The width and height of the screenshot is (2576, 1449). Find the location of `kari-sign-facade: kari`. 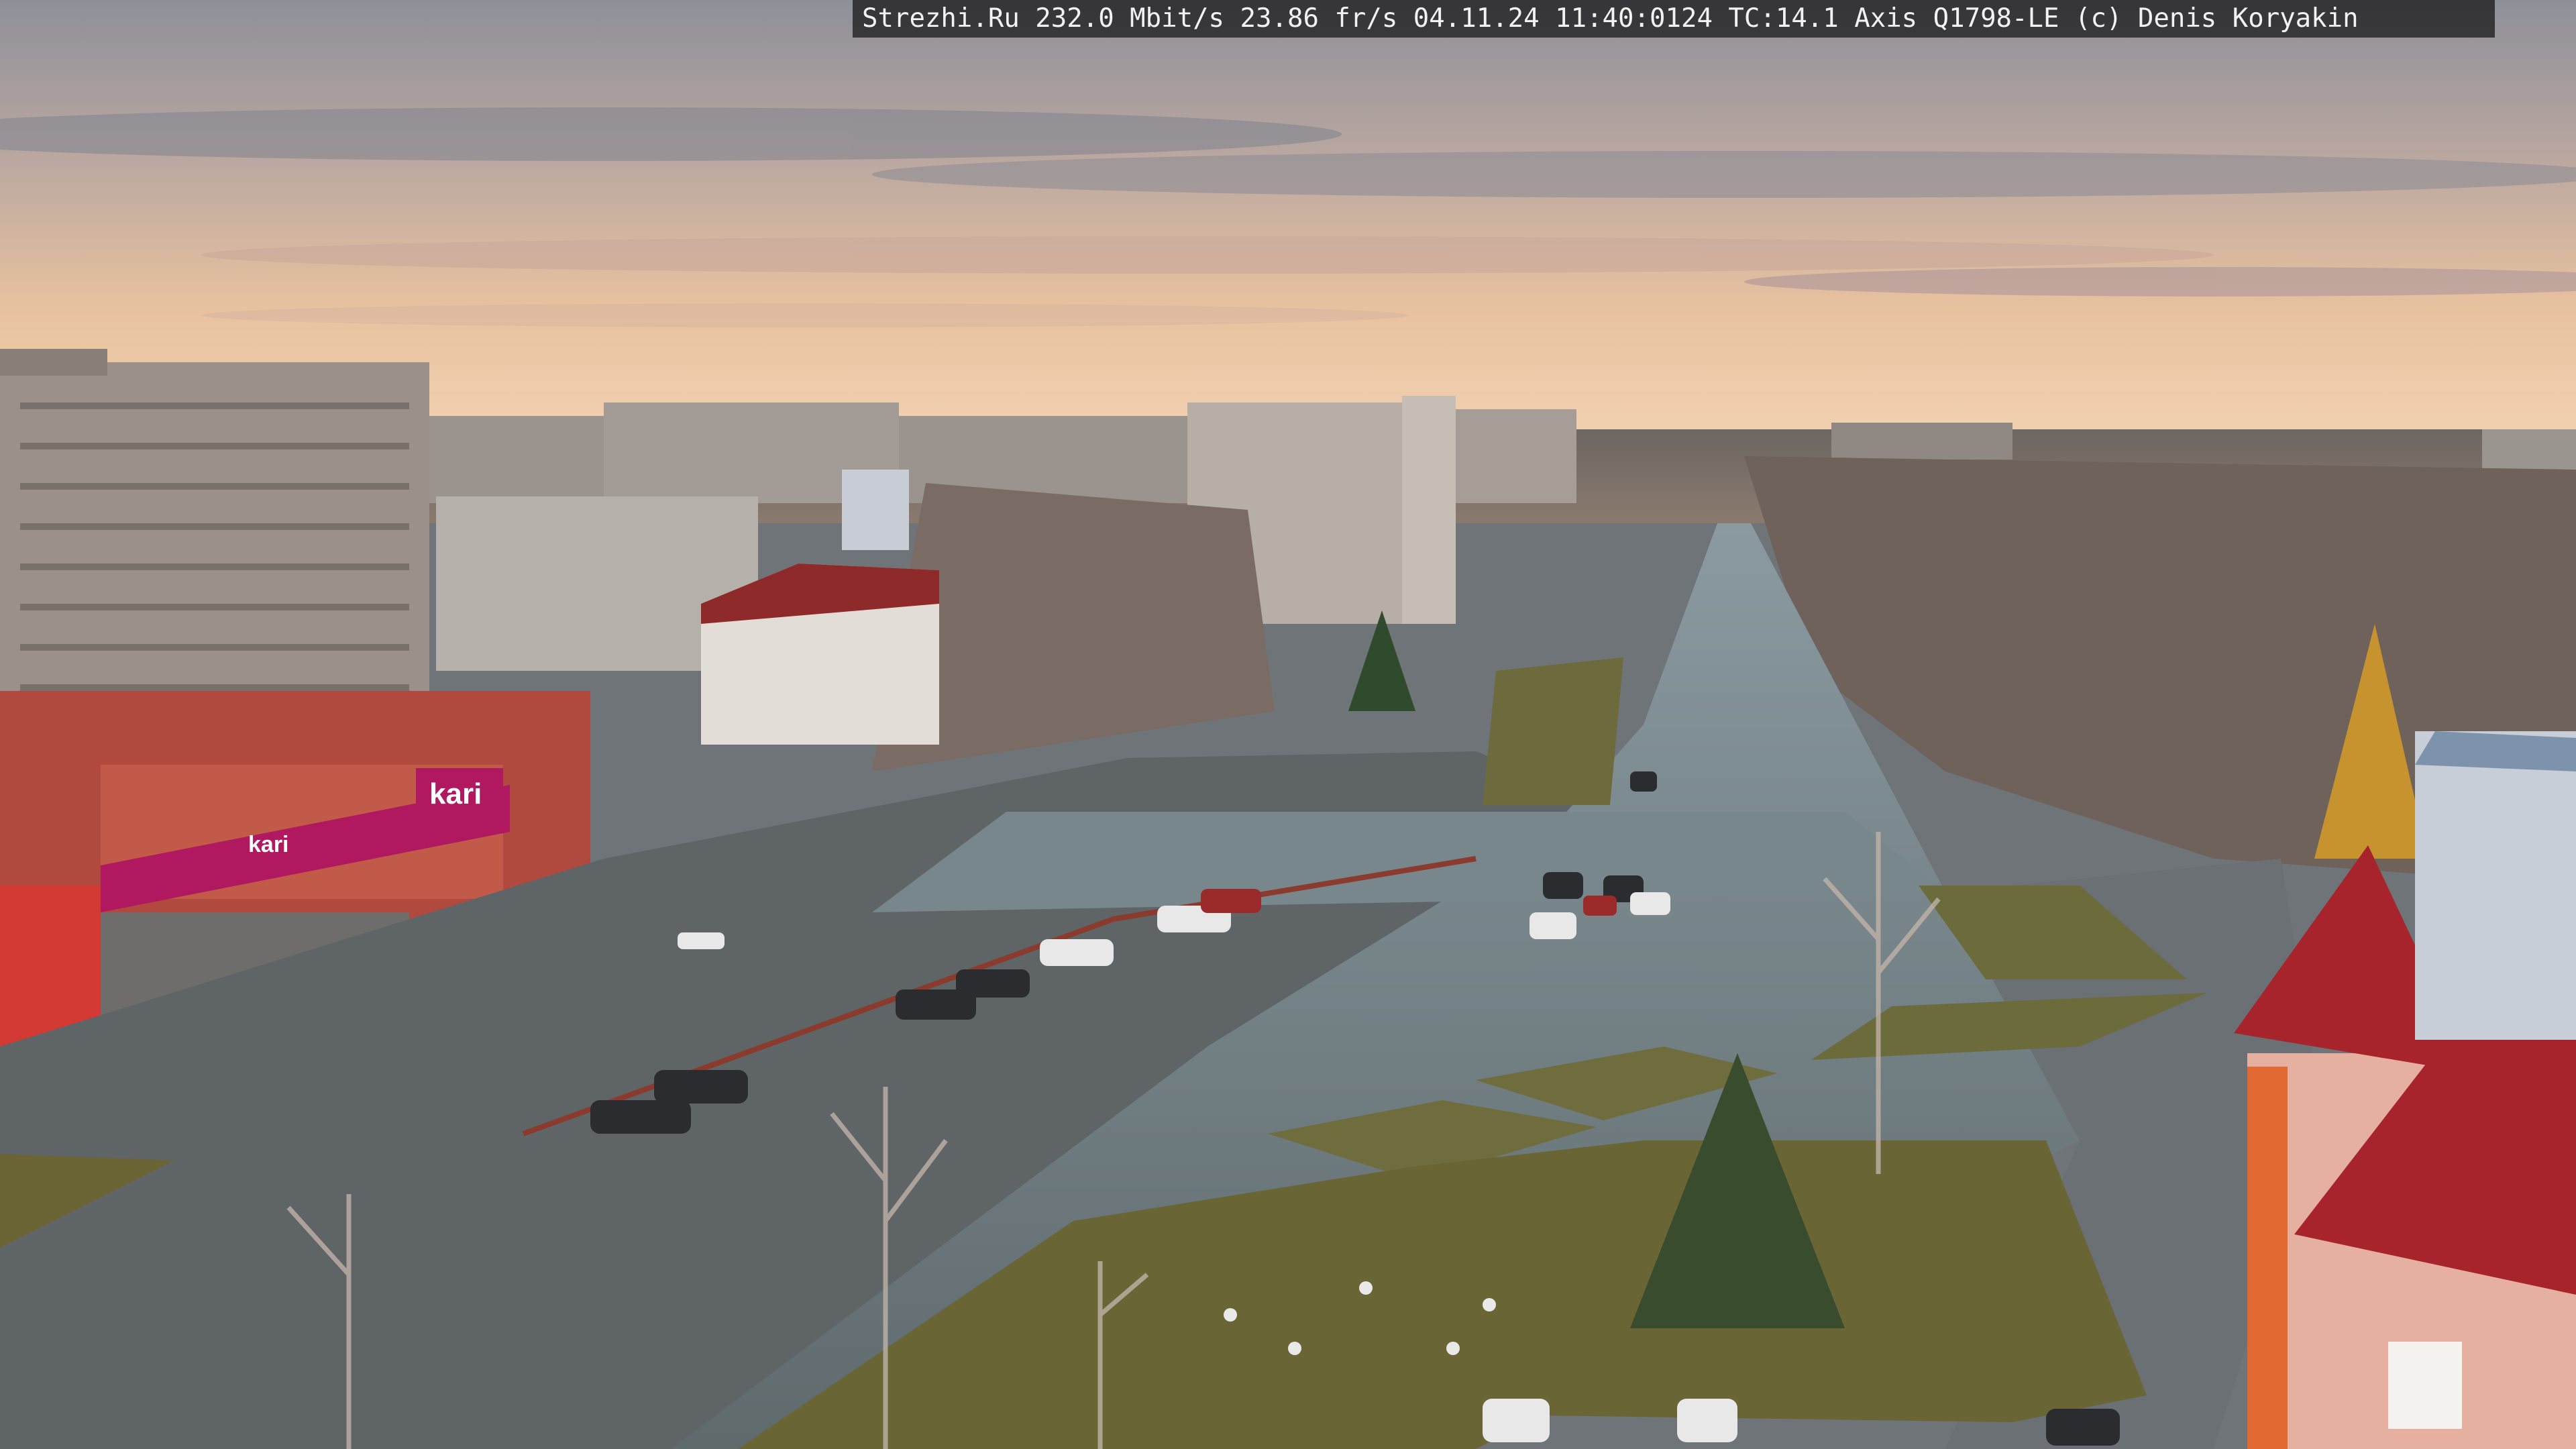

kari-sign-facade: kari is located at coordinates (268, 844).